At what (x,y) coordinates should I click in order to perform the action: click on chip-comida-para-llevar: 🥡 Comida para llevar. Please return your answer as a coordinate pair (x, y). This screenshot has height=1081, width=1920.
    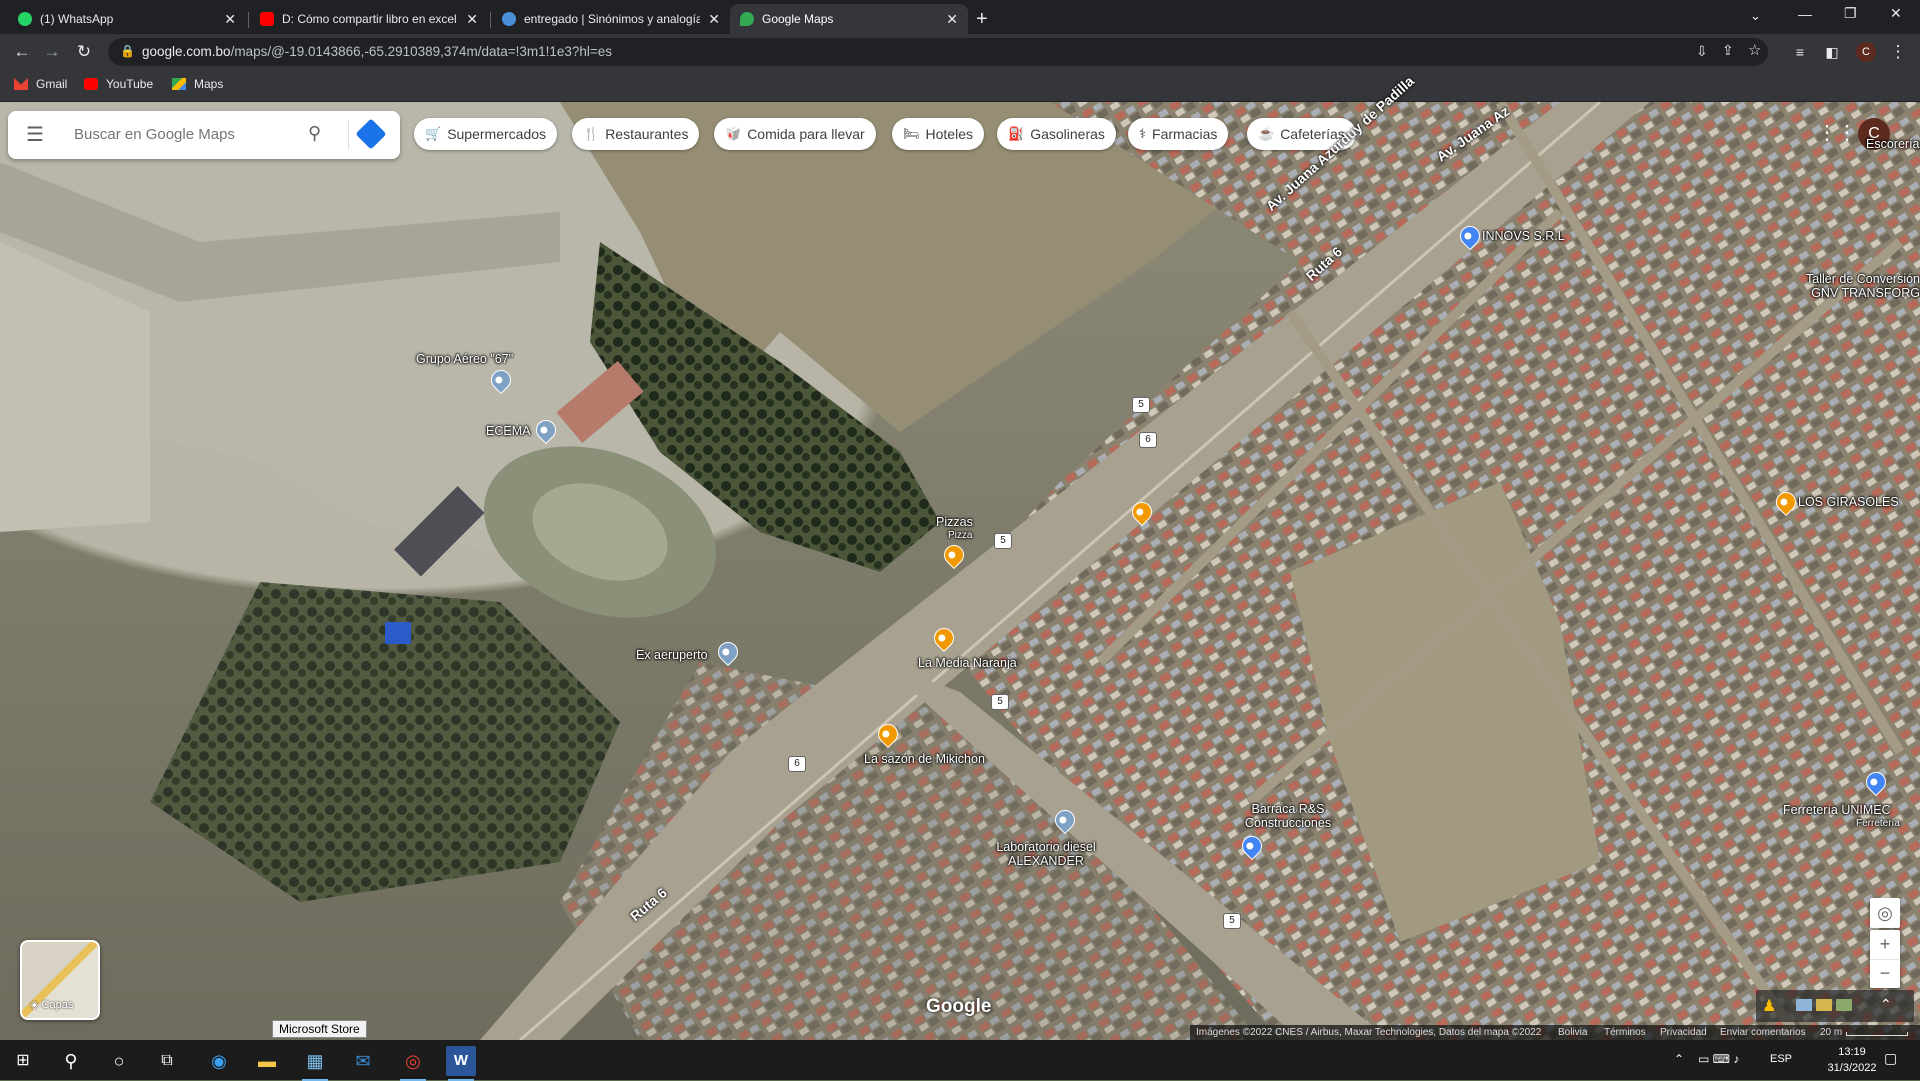
    Looking at the image, I should click on (795, 134).